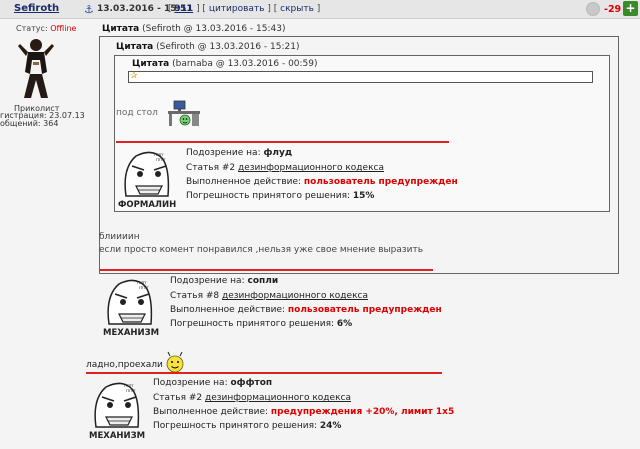 The height and width of the screenshot is (449, 640). I want to click on quote-header-1: Цитата (Sefiroth @ 13.03.2016 - 15:43), so click(193, 29).